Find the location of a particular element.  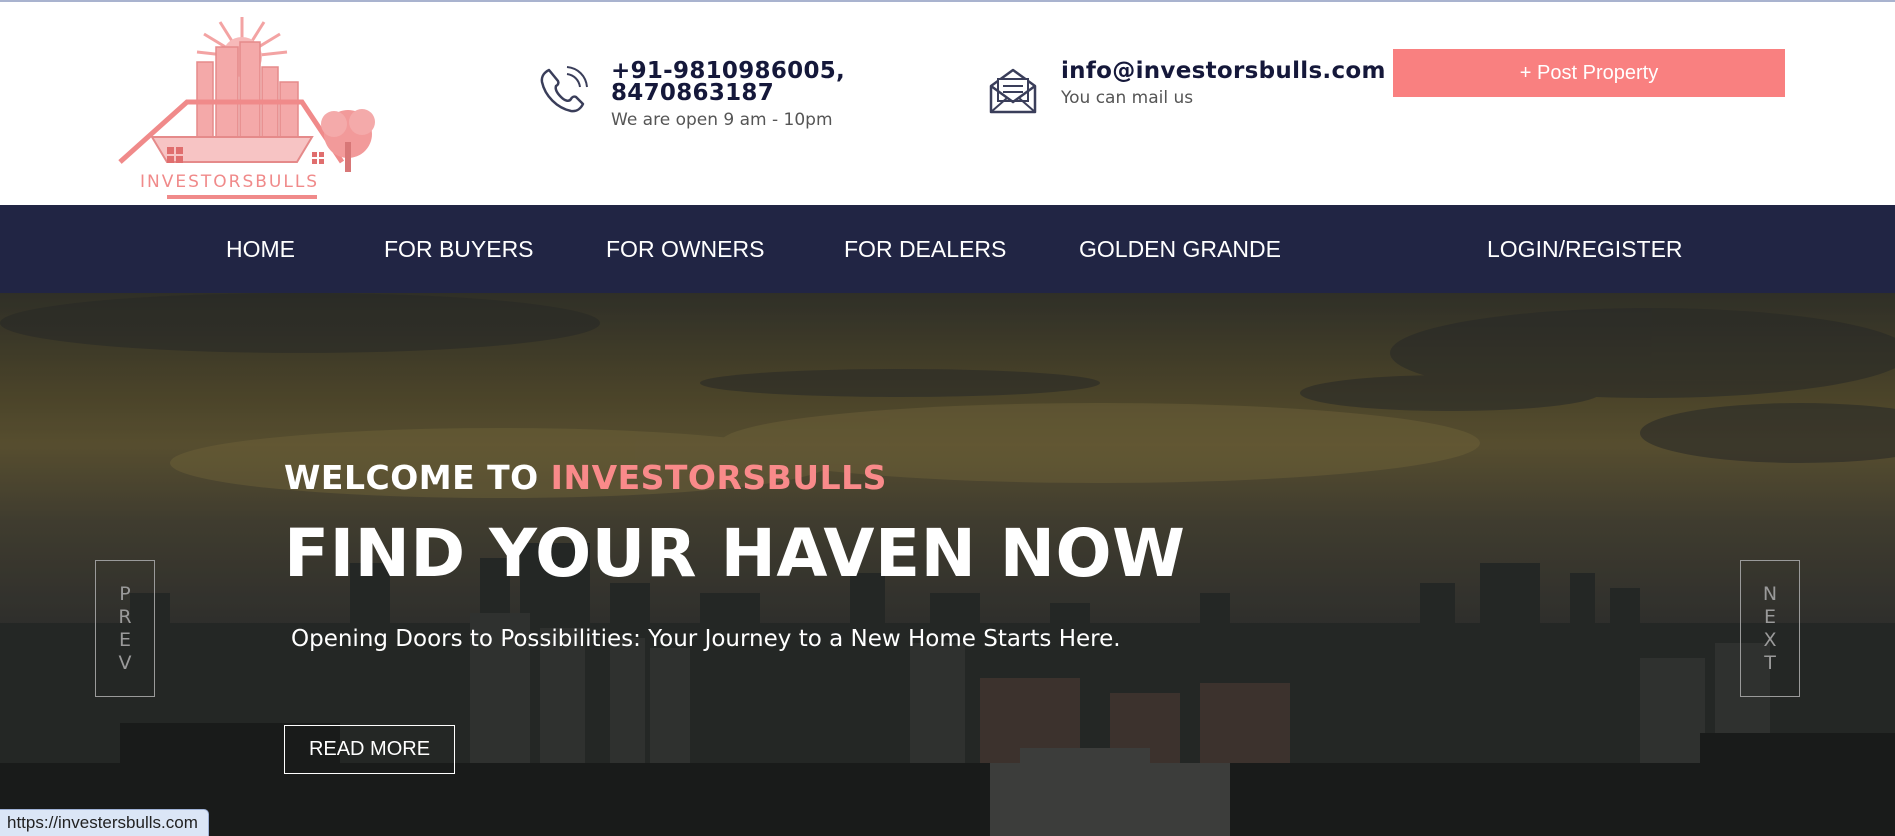

slider-prev-button: P R E V is located at coordinates (125, 628).